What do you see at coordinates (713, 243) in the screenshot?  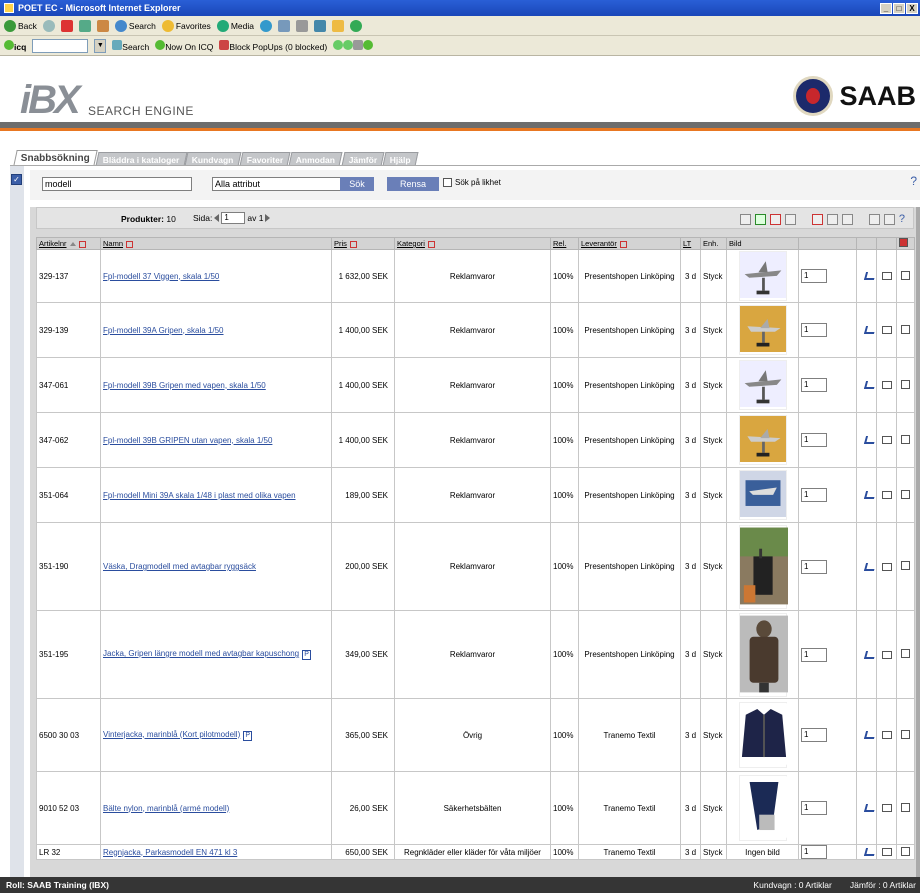 I see `col-enh: Enh.` at bounding box center [713, 243].